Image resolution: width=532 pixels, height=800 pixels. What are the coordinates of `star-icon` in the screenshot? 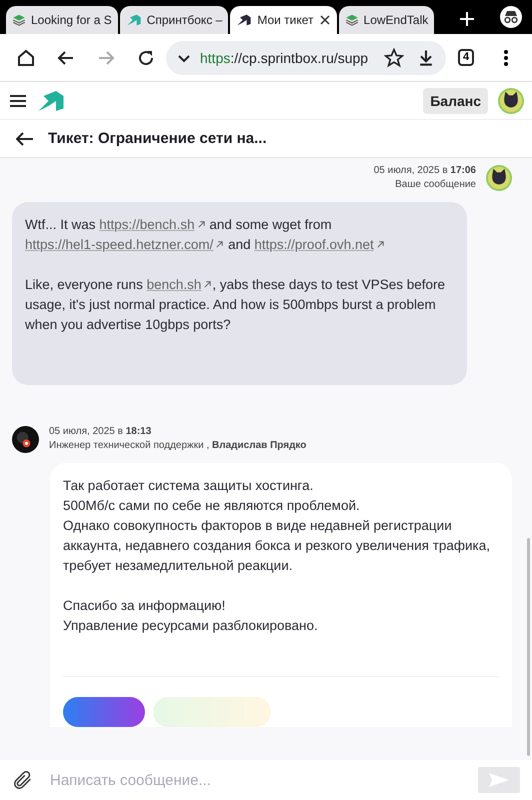 It's located at (394, 58).